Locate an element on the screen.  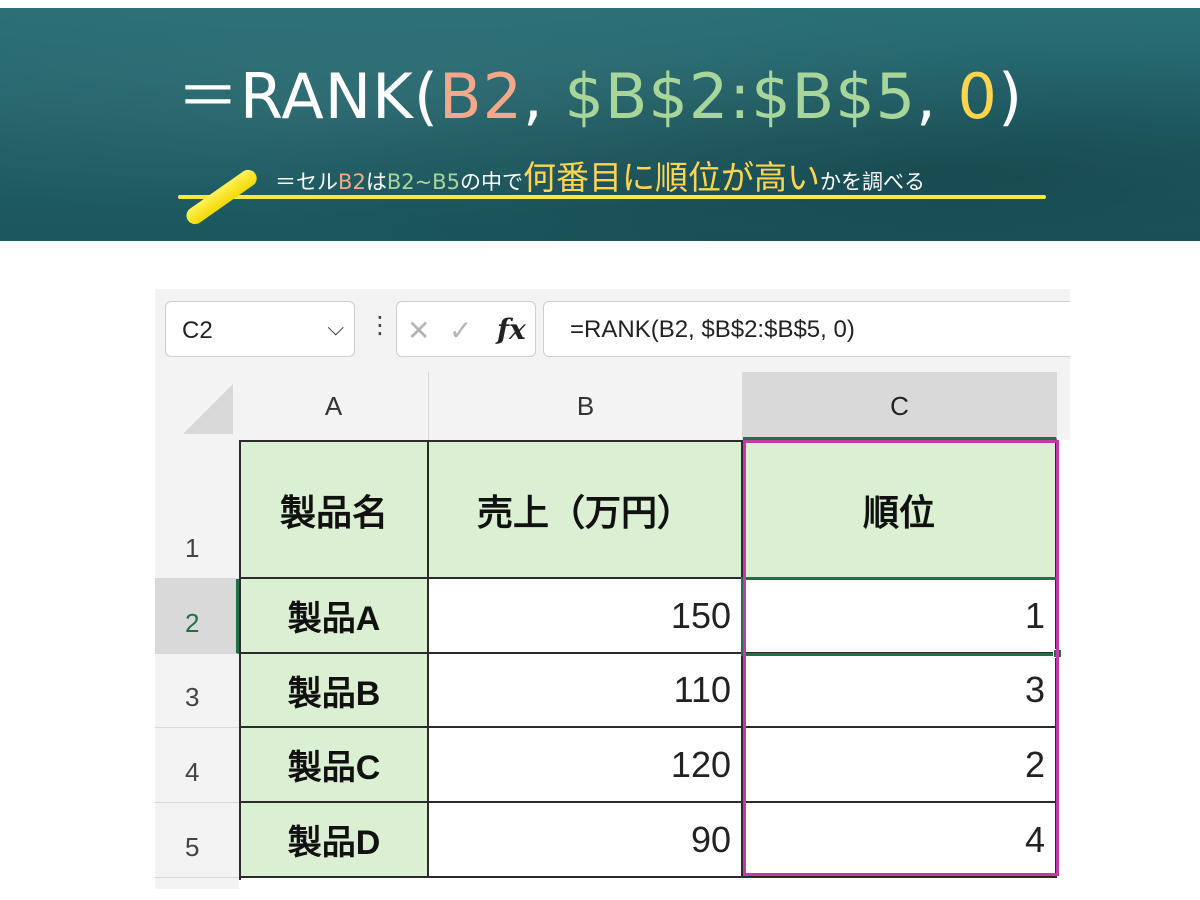
column-header-a: A is located at coordinates (334, 406).